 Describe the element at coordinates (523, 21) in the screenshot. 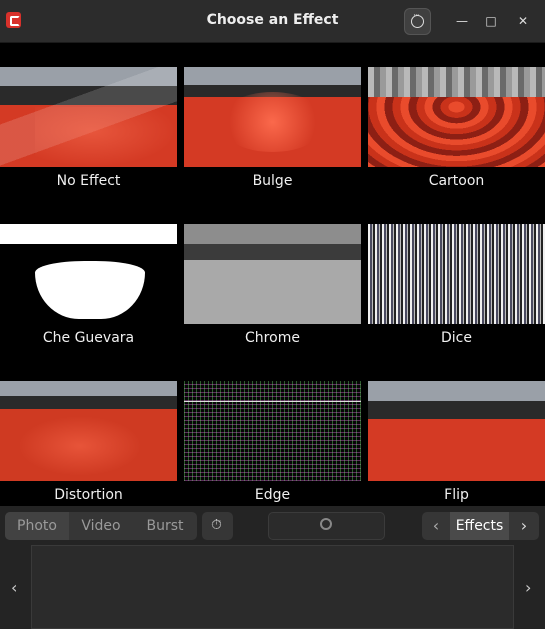

I see `close-button: ✕` at that location.